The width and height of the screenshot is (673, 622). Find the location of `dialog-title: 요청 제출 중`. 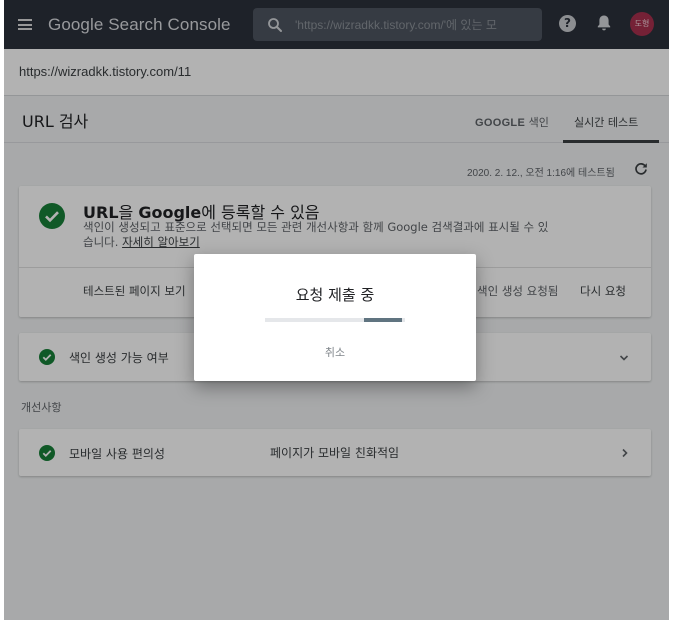

dialog-title: 요청 제출 중 is located at coordinates (335, 295).